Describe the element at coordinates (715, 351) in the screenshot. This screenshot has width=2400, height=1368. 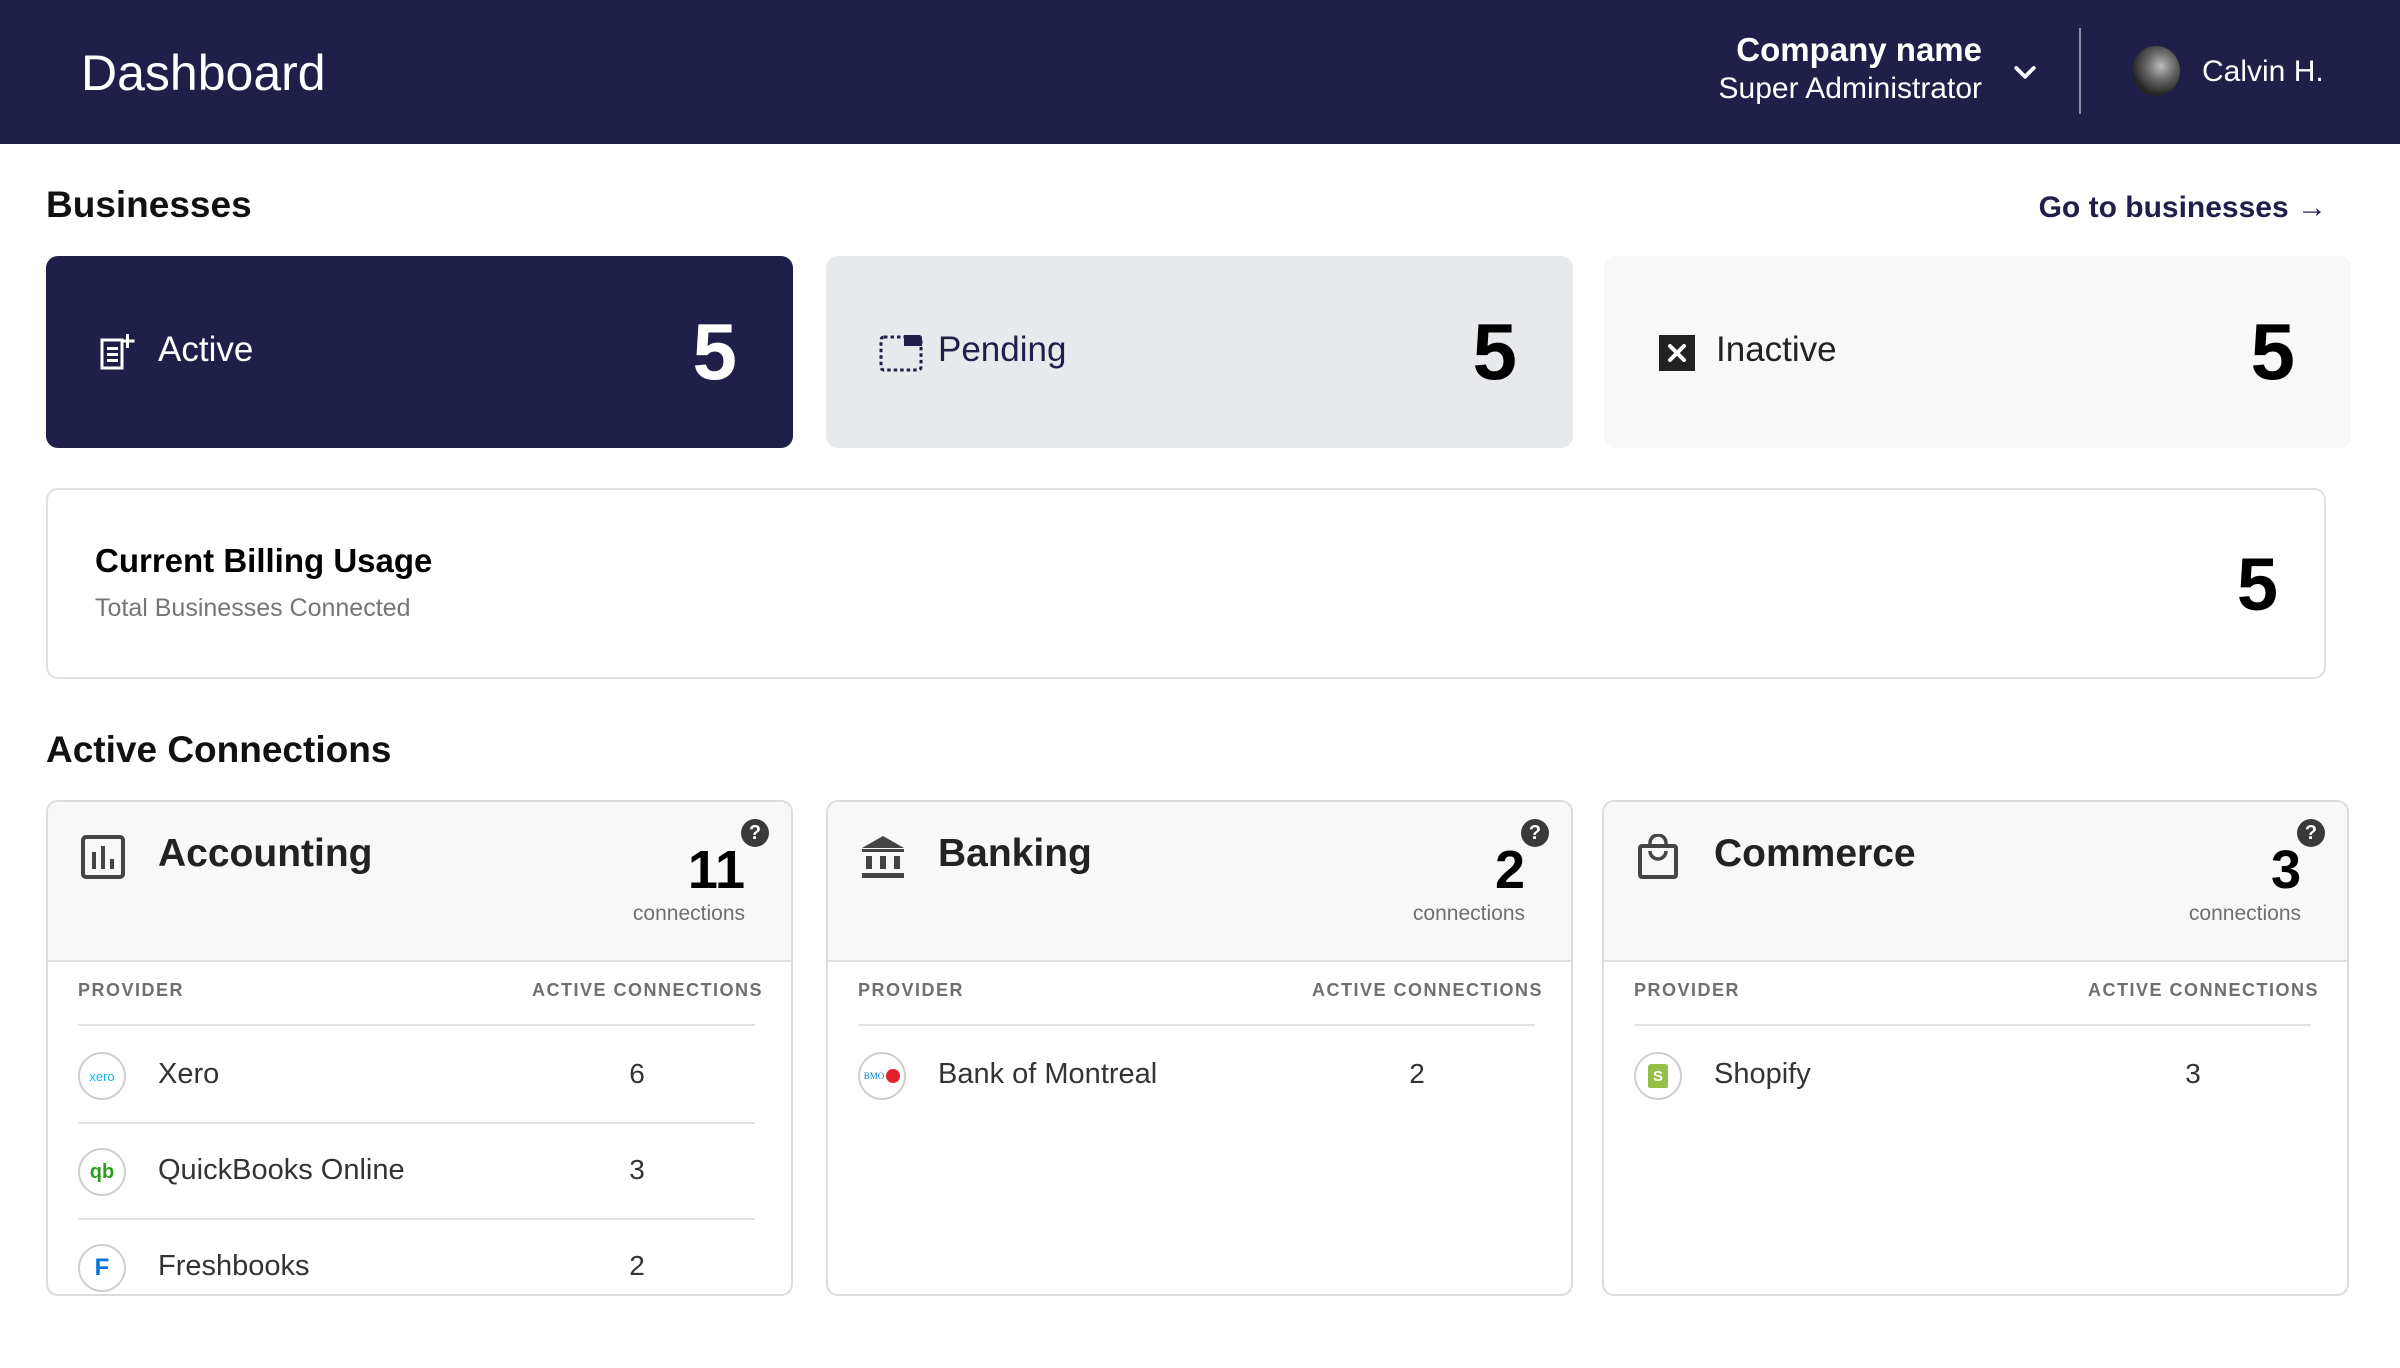
I see `active-count: 5` at that location.